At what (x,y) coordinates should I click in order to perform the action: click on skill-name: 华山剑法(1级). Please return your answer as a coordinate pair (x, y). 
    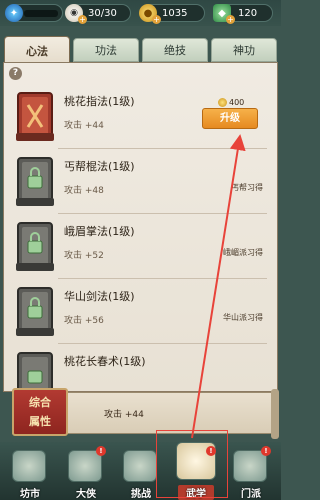
    Looking at the image, I should click on (99, 296).